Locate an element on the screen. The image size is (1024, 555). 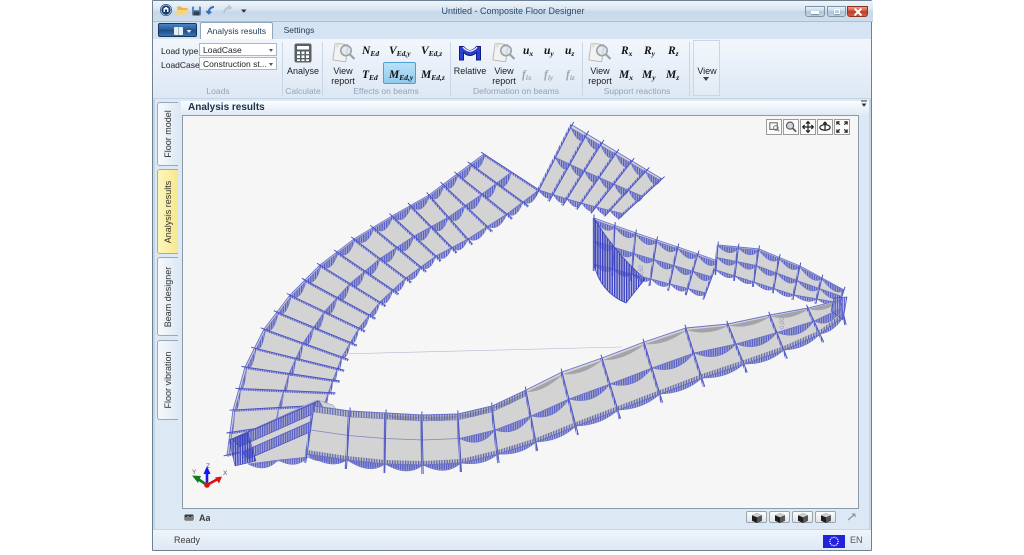
svg-text: 0,00 is located at coordinates (783, 323).